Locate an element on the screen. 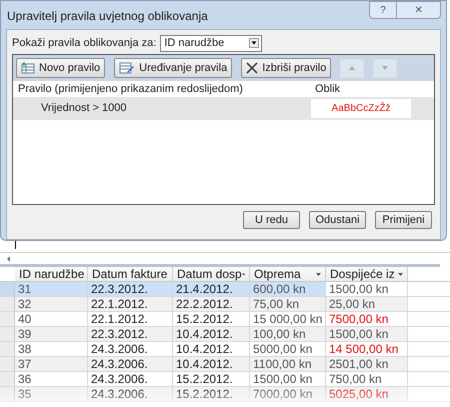 The height and width of the screenshot is (407, 450). table-cell: 25,00 kn is located at coordinates (367, 304).